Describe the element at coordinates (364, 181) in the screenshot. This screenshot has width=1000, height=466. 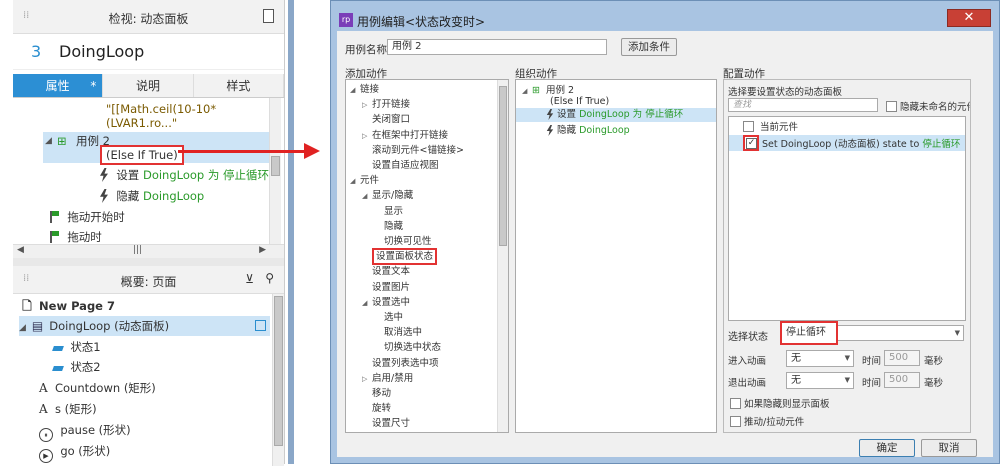
I see `add-action-item: ◢ 元件` at that location.